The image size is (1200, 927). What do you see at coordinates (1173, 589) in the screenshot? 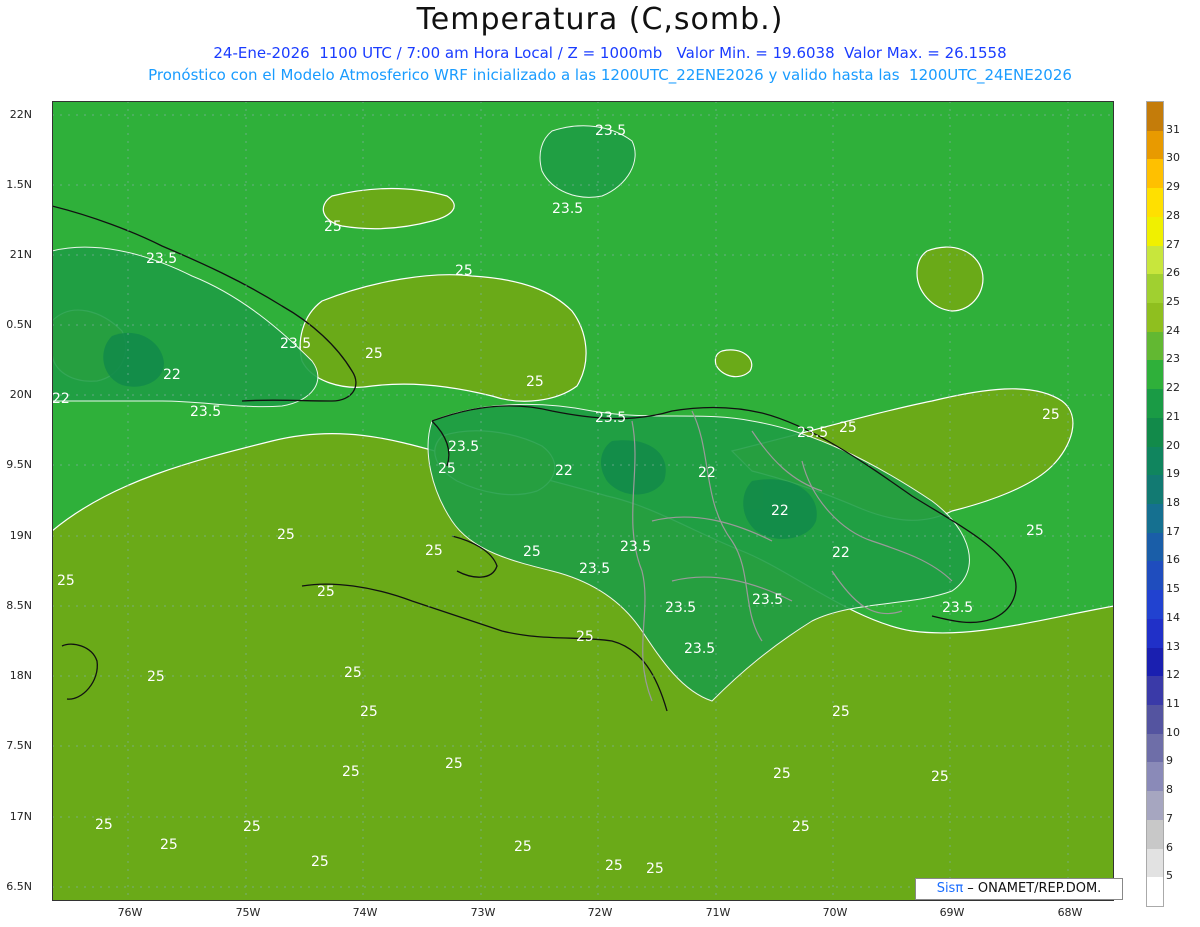
I see `colorbar-label: 15` at bounding box center [1173, 589].